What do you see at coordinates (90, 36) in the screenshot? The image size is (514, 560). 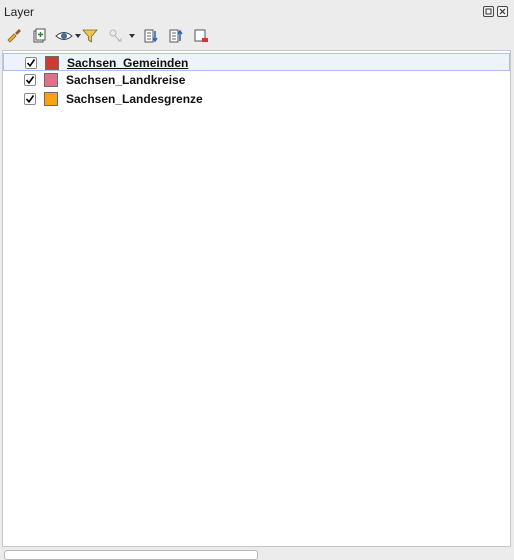 I see `filter-icon` at bounding box center [90, 36].